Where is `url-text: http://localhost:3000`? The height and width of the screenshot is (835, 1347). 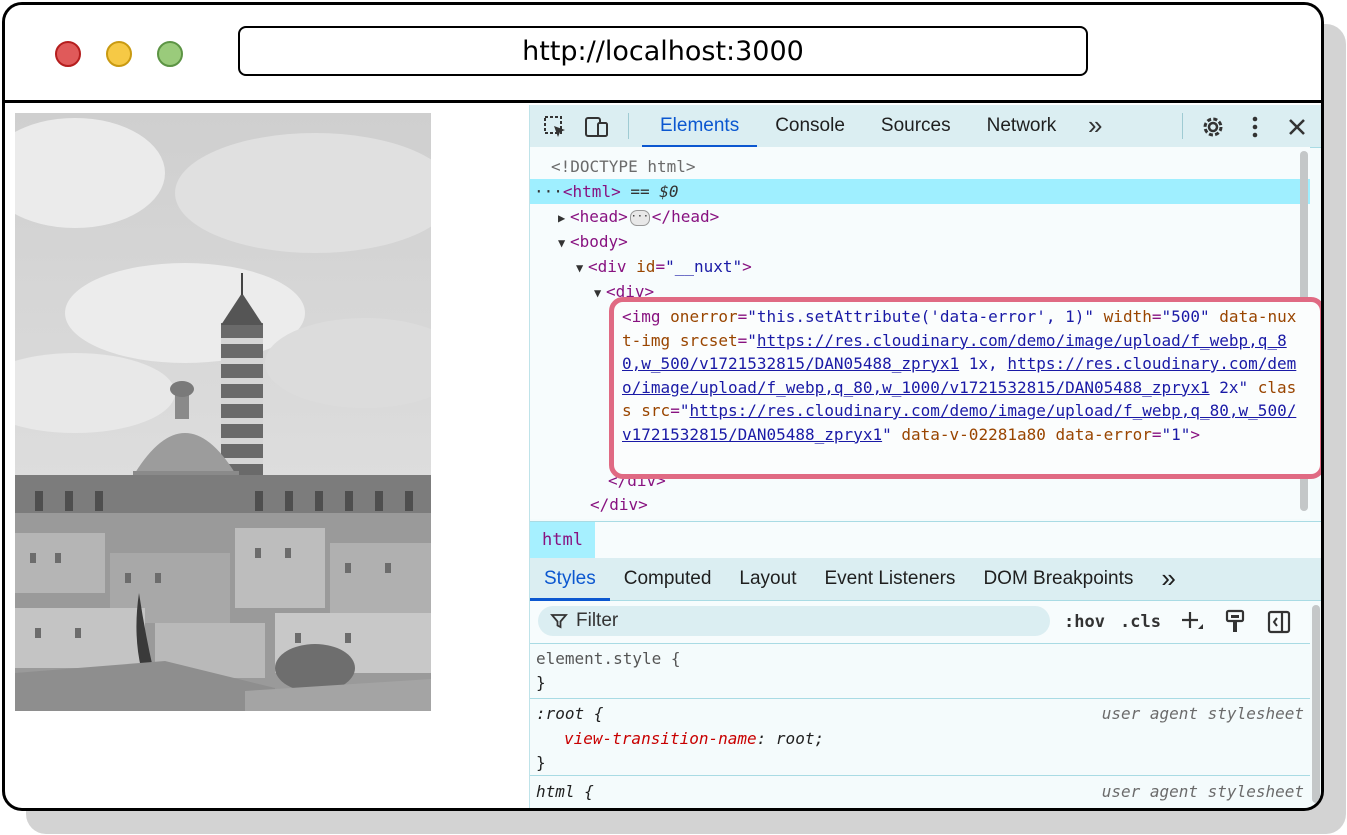
url-text: http://localhost:3000 is located at coordinates (663, 51).